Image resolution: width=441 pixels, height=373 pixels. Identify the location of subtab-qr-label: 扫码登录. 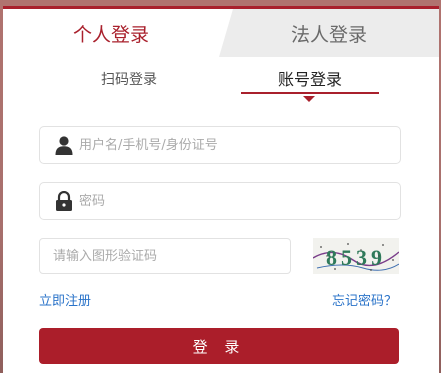
(129, 80).